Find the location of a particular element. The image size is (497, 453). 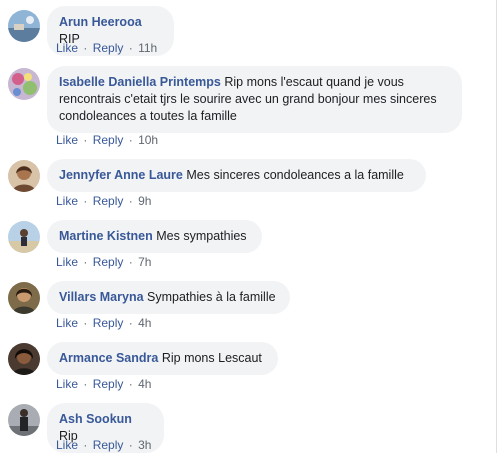

landscape-avatar-icon is located at coordinates (24, 26).